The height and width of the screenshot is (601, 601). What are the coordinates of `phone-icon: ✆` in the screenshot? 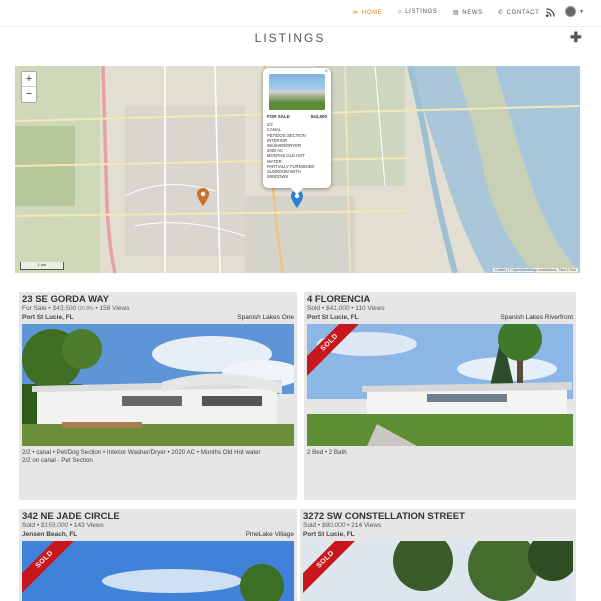 It's located at (501, 13).